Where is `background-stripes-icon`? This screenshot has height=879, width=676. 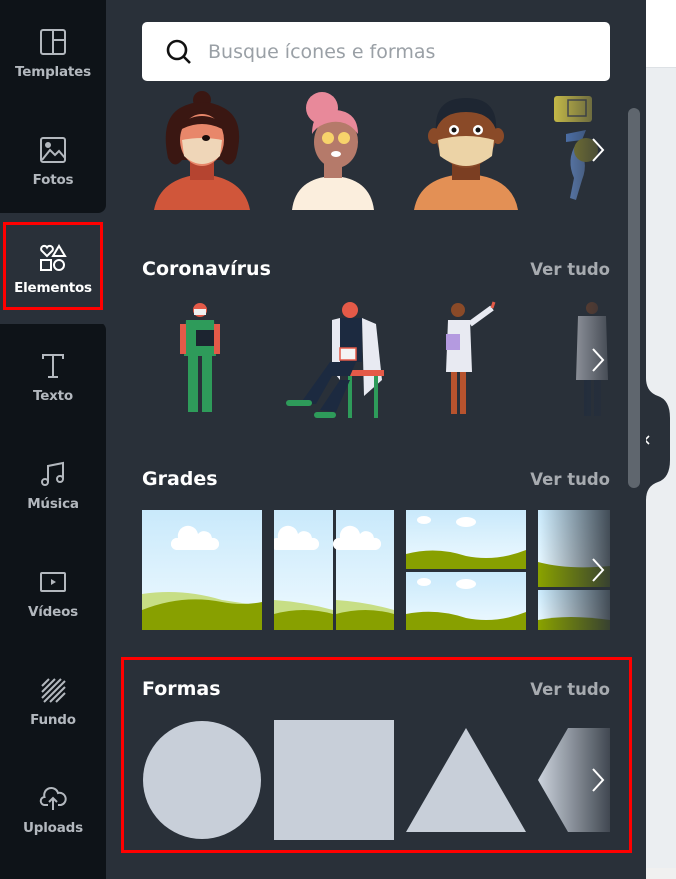
background-stripes-icon is located at coordinates (53, 690).